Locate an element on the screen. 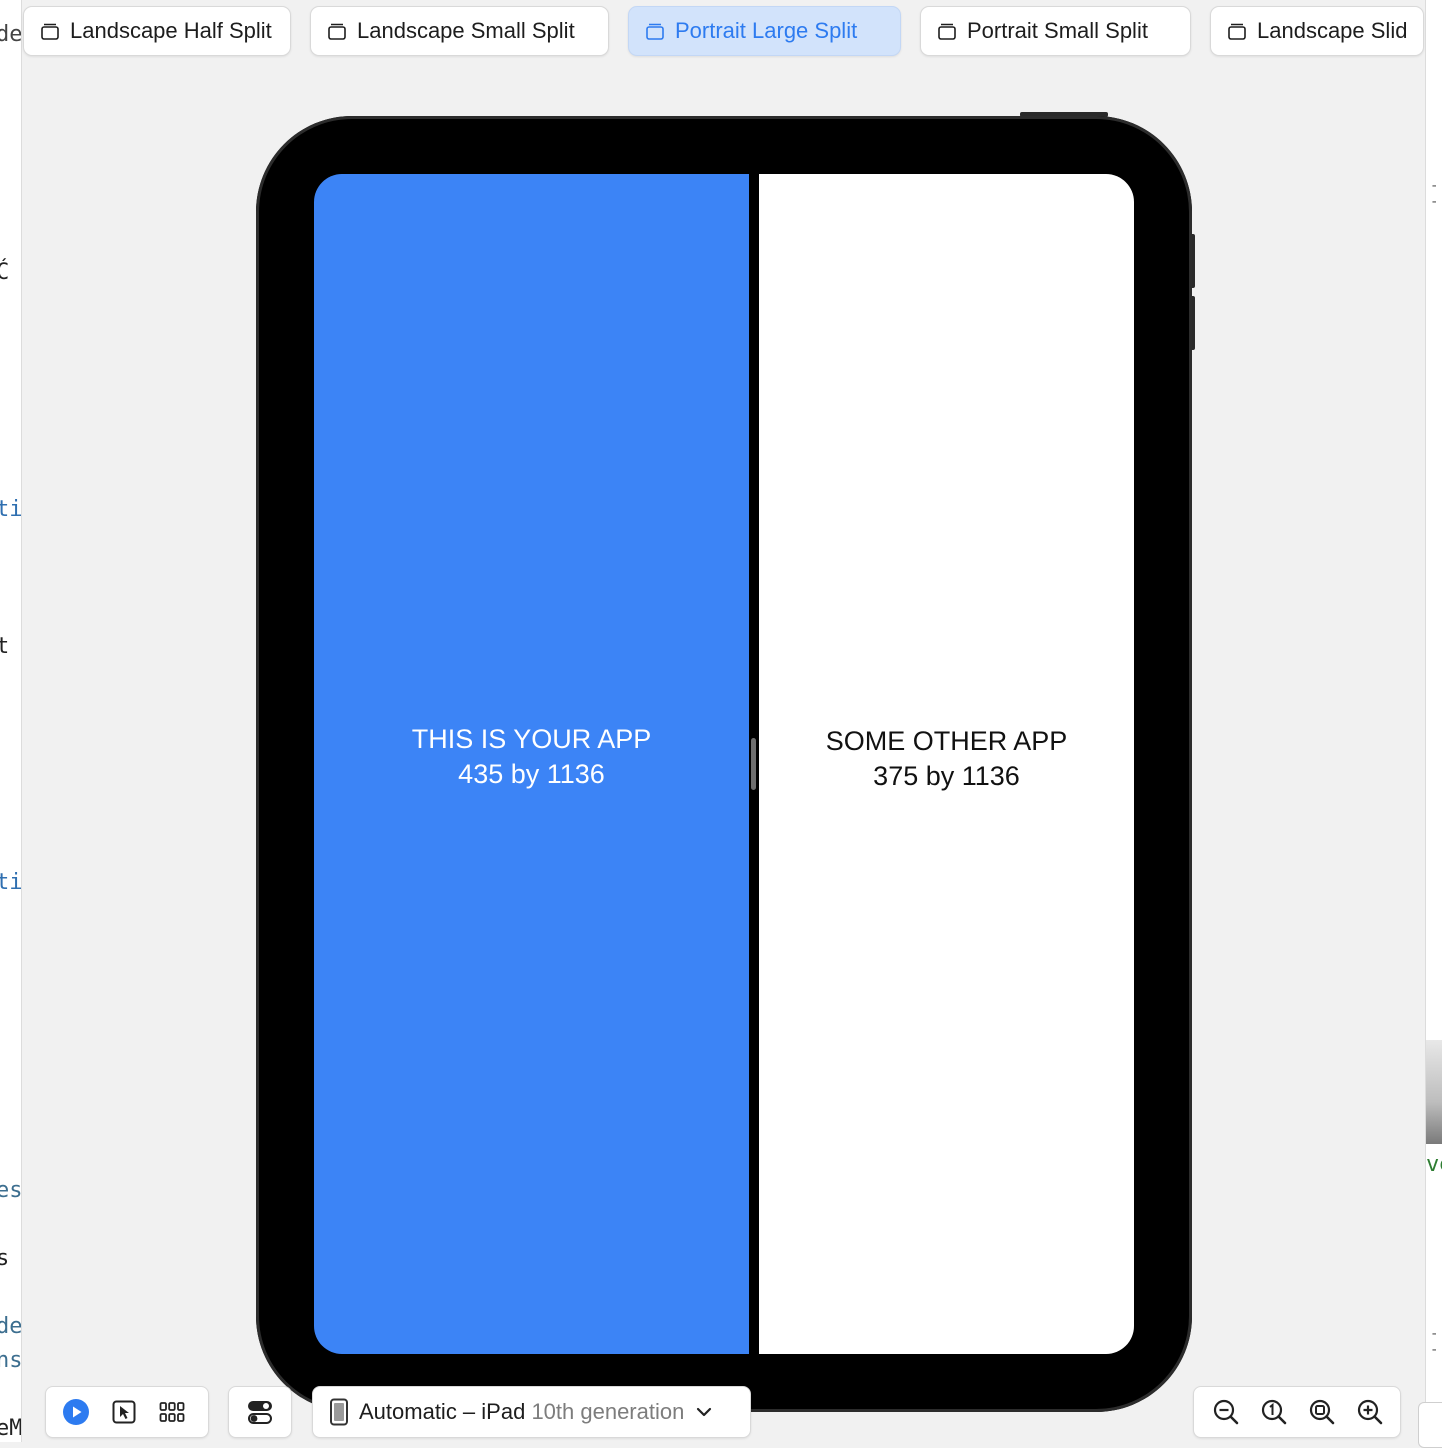 The width and height of the screenshot is (1442, 1448). device-name: Automatic – iPad 10th generation is located at coordinates (521, 1412).